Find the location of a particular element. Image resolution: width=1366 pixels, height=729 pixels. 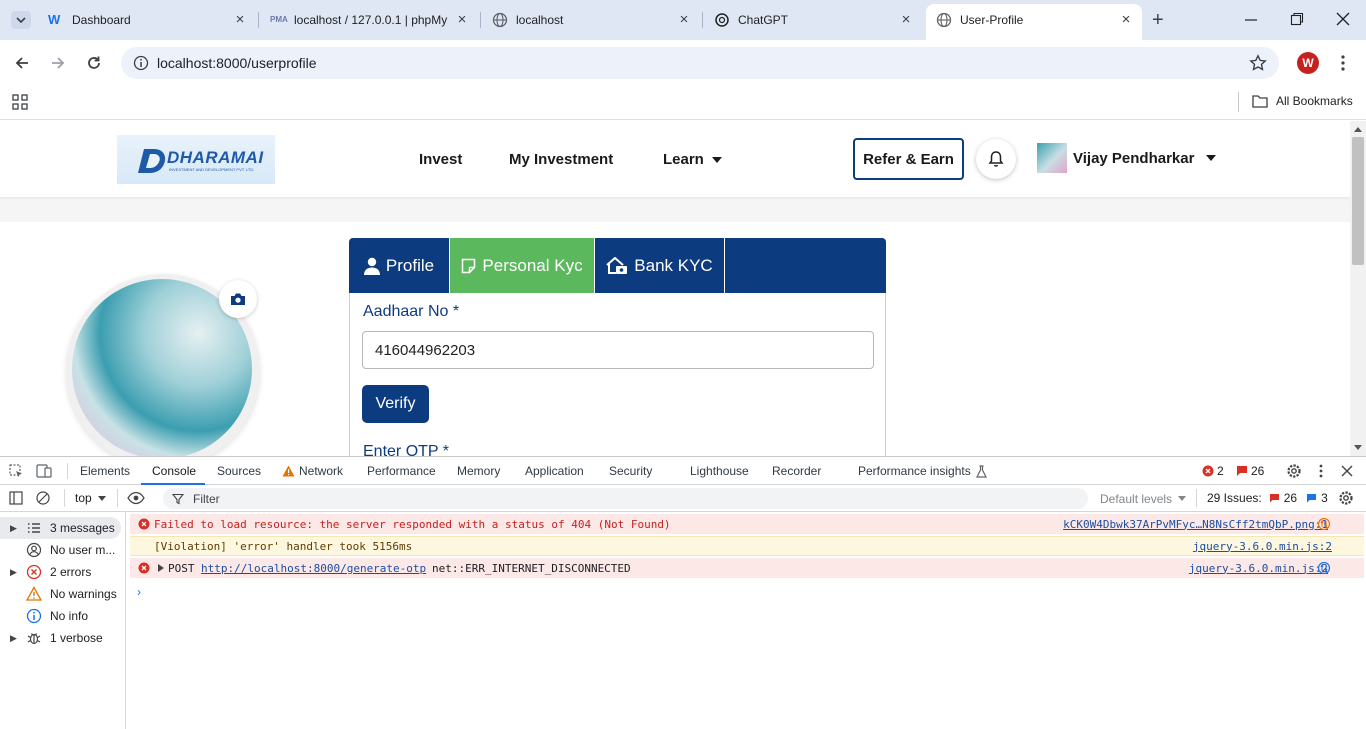

verify-button: Verify is located at coordinates (395, 404).